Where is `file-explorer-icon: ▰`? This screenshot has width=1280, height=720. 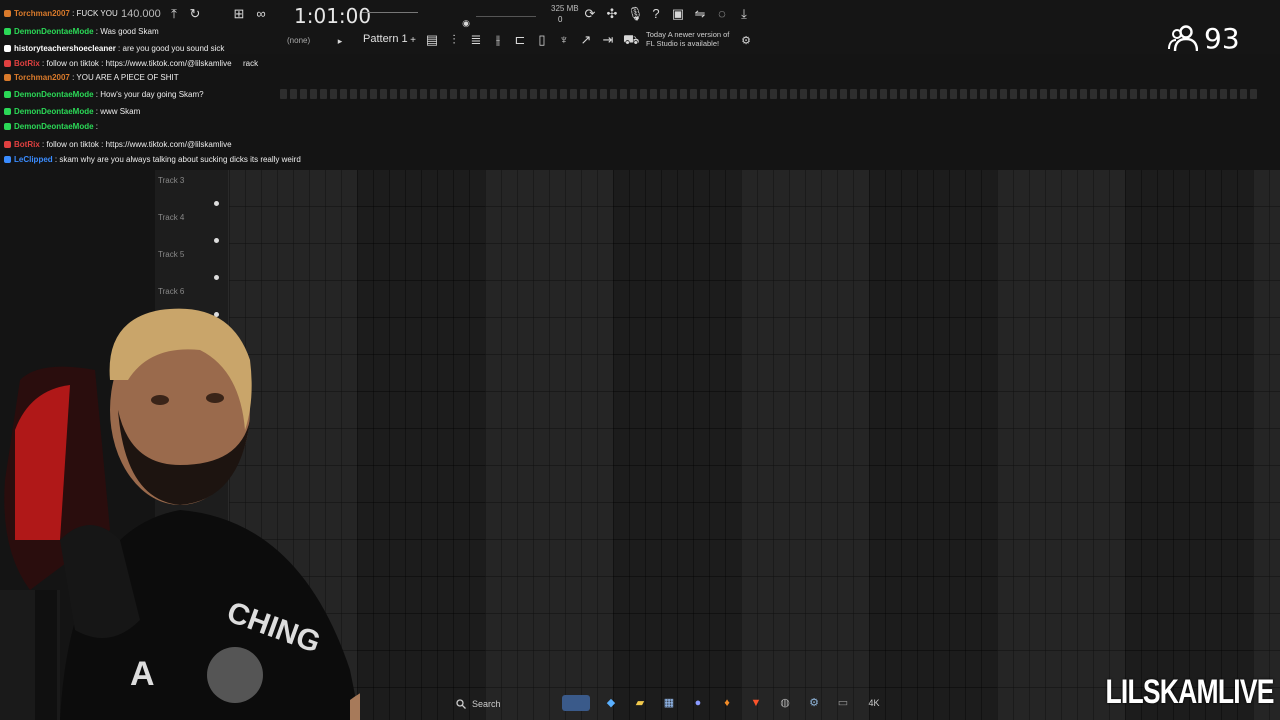 file-explorer-icon: ▰ is located at coordinates (640, 703).